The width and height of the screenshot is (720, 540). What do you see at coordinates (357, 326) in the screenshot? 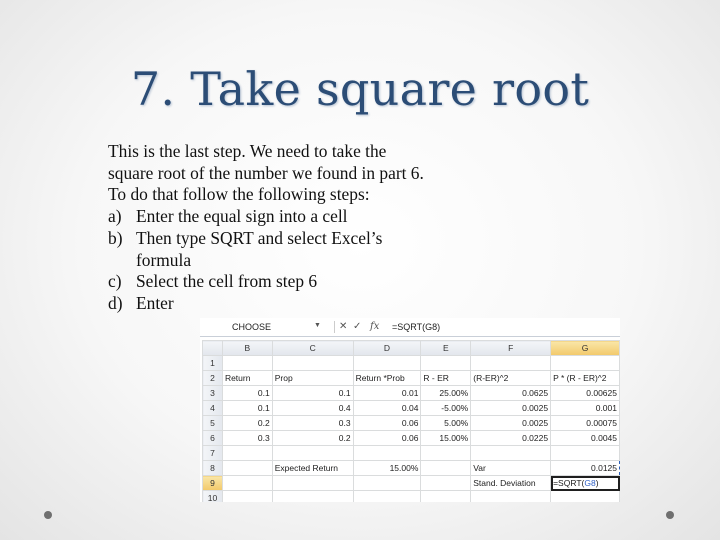
I see `check-icon: ✓` at bounding box center [357, 326].